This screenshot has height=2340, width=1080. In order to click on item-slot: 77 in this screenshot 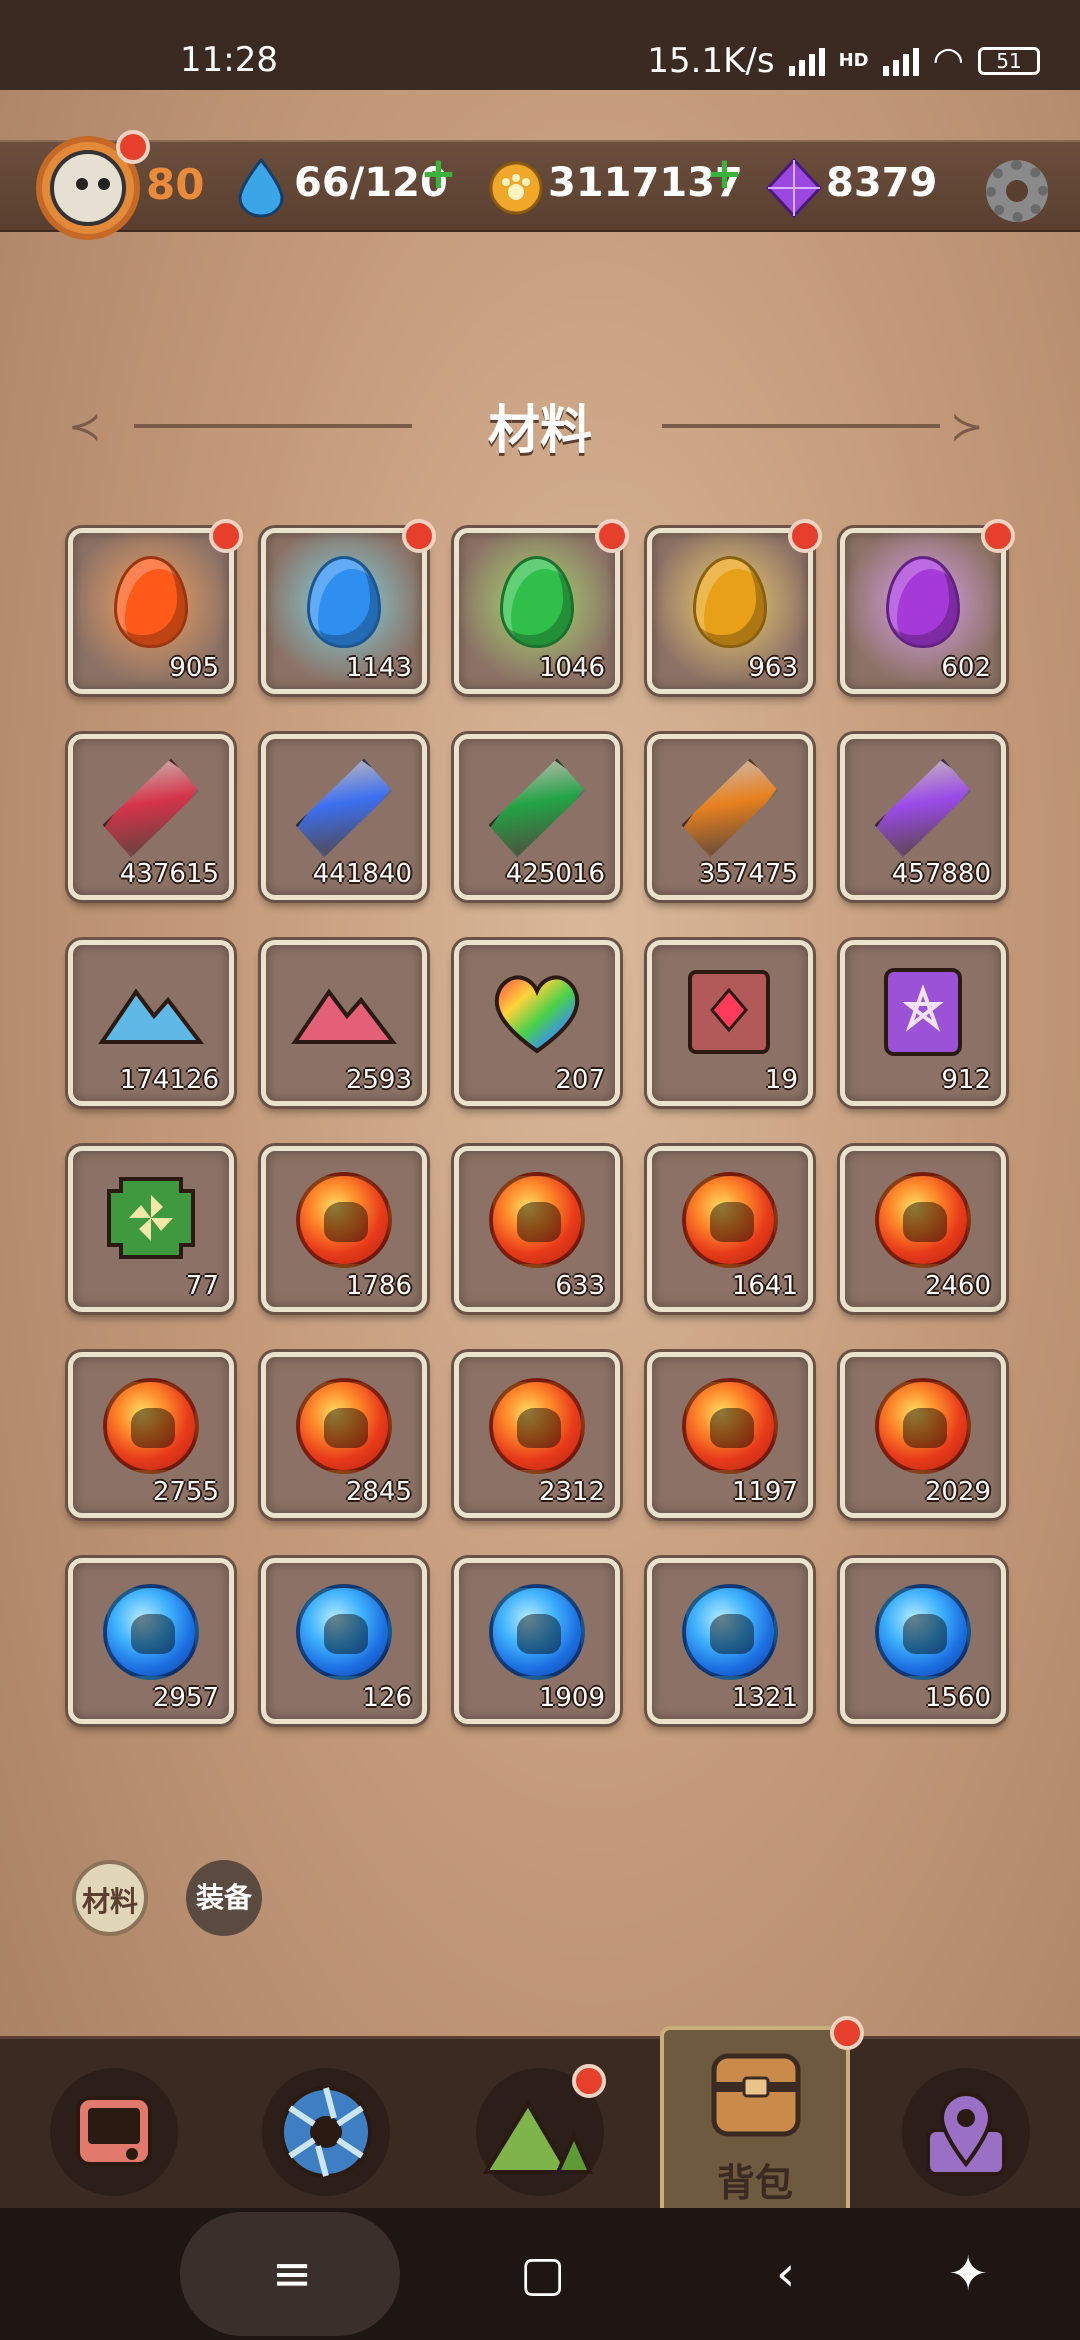, I will do `click(151, 1229)`.